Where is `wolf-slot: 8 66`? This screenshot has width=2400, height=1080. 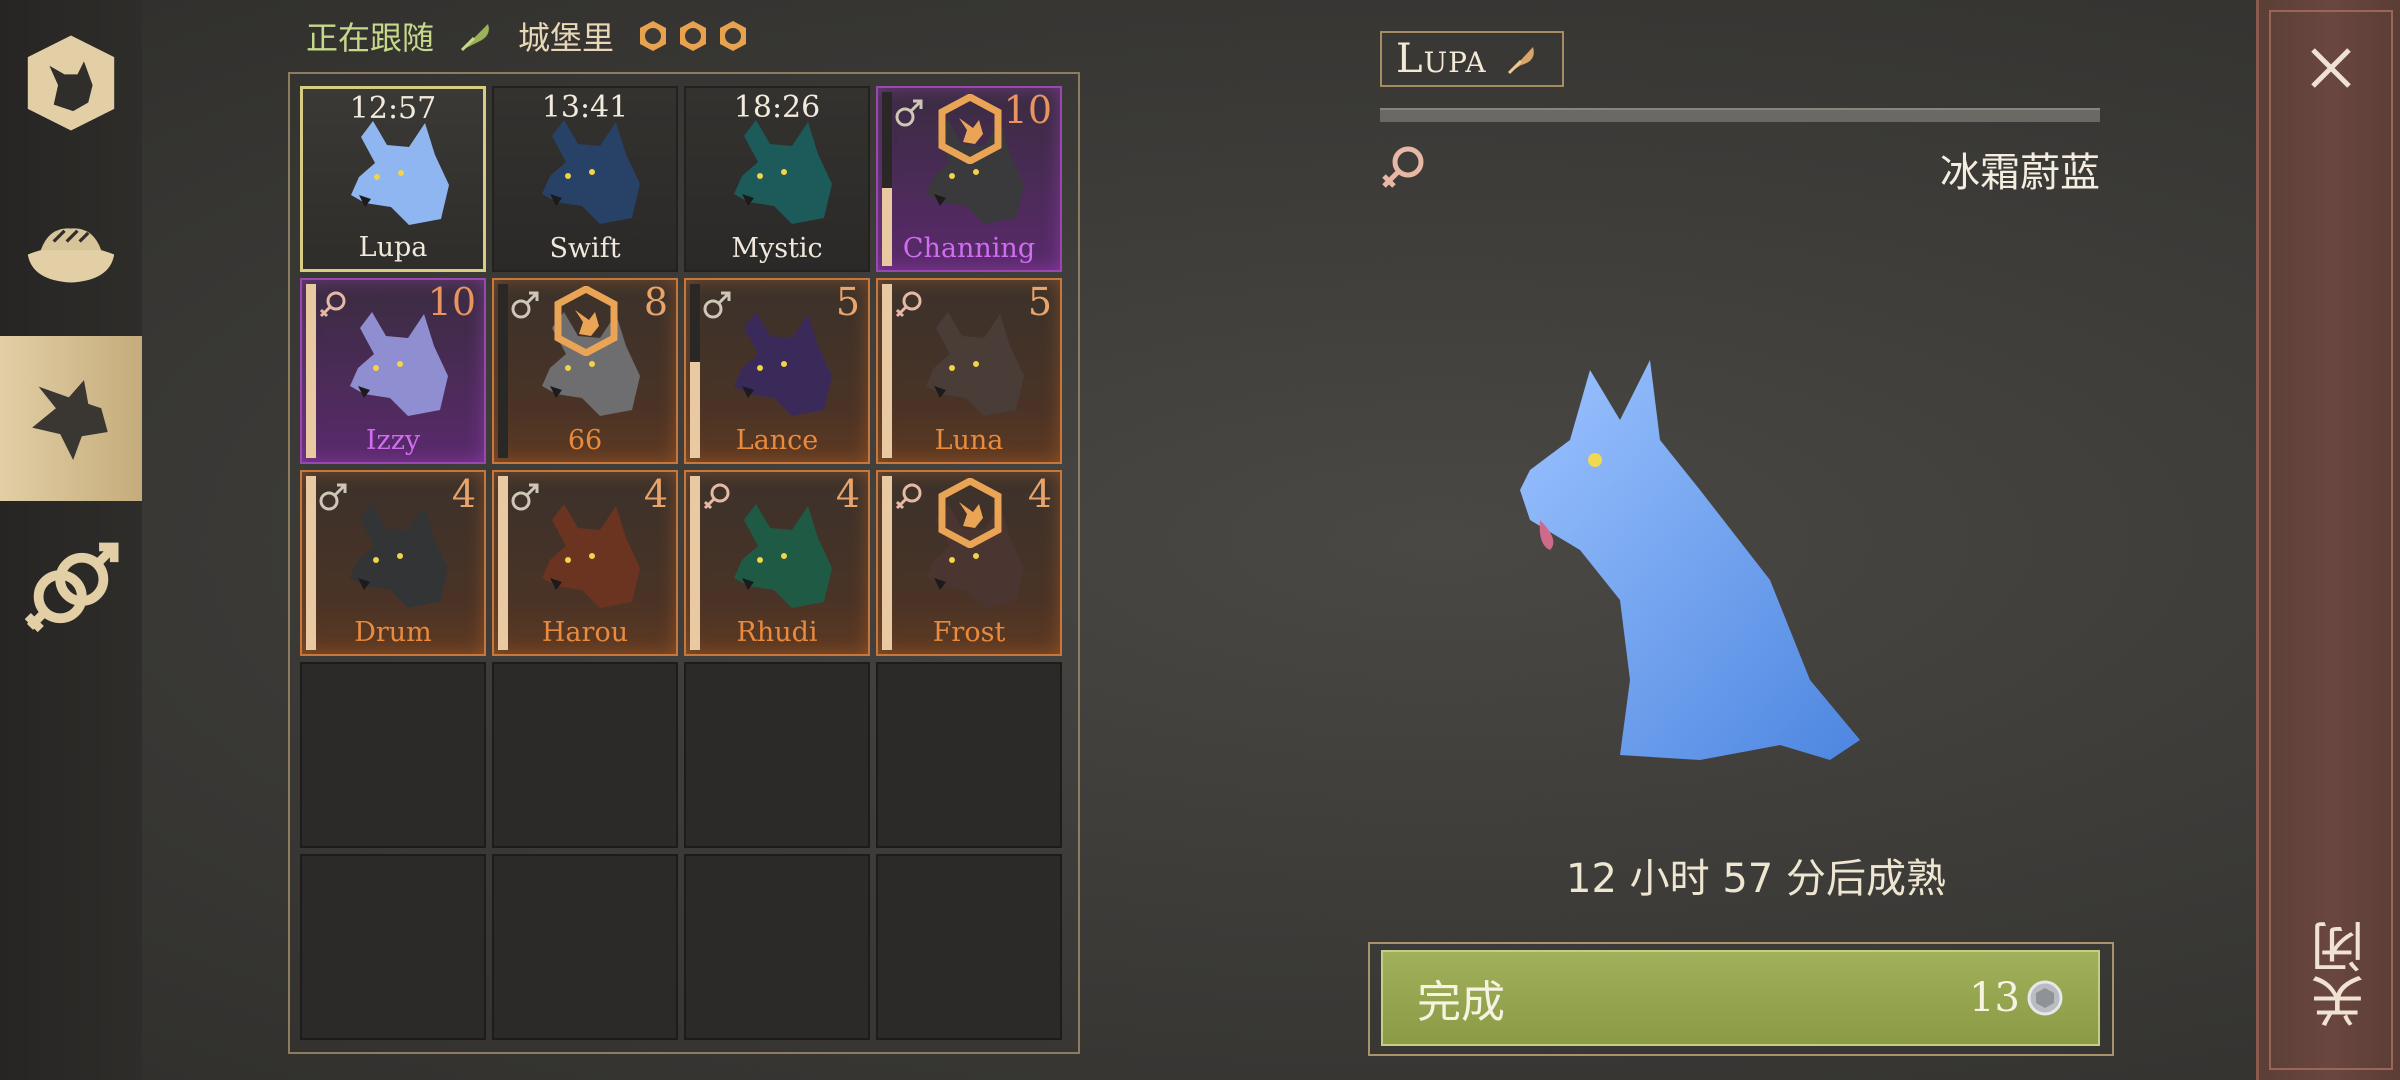
wolf-slot: 8 66 is located at coordinates (585, 371).